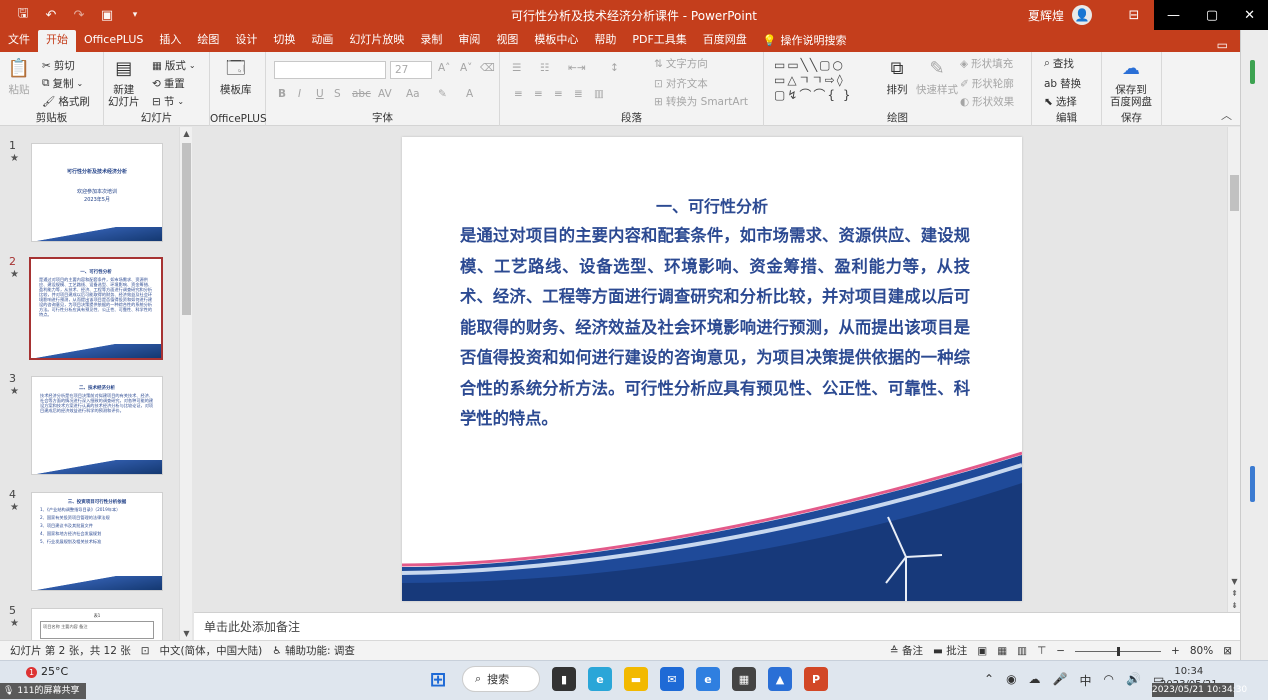 The width and height of the screenshot is (1268, 700). What do you see at coordinates (385, 94) in the screenshot?
I see `char-spacing-button: AV` at bounding box center [385, 94].